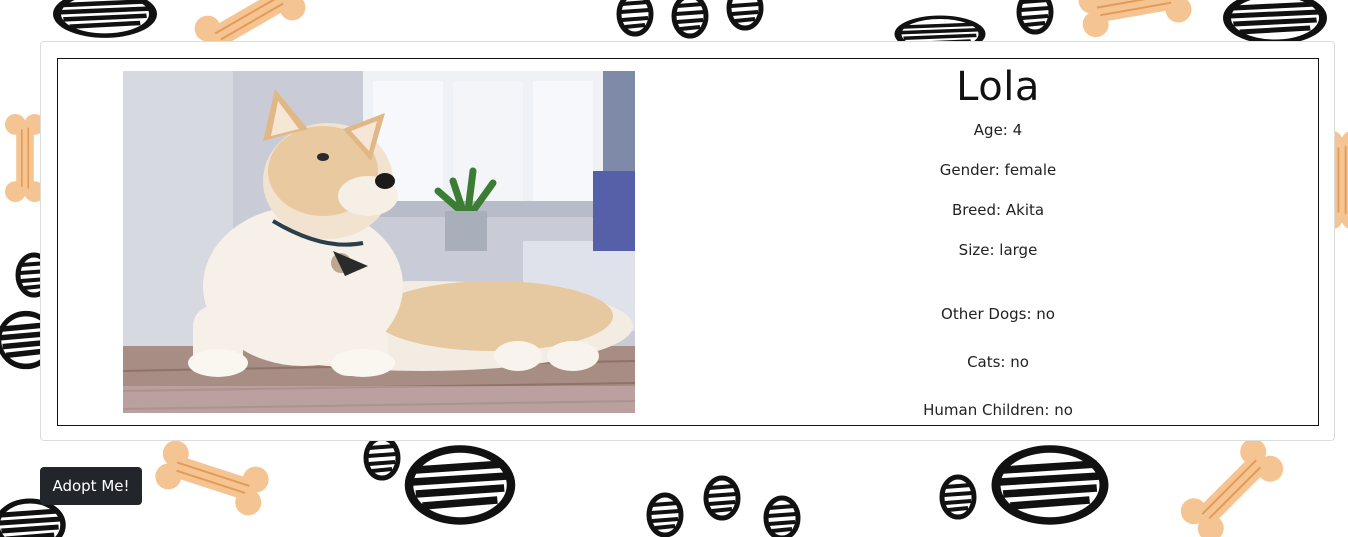  I want to click on pet-cats: Cats: no, so click(998, 362).